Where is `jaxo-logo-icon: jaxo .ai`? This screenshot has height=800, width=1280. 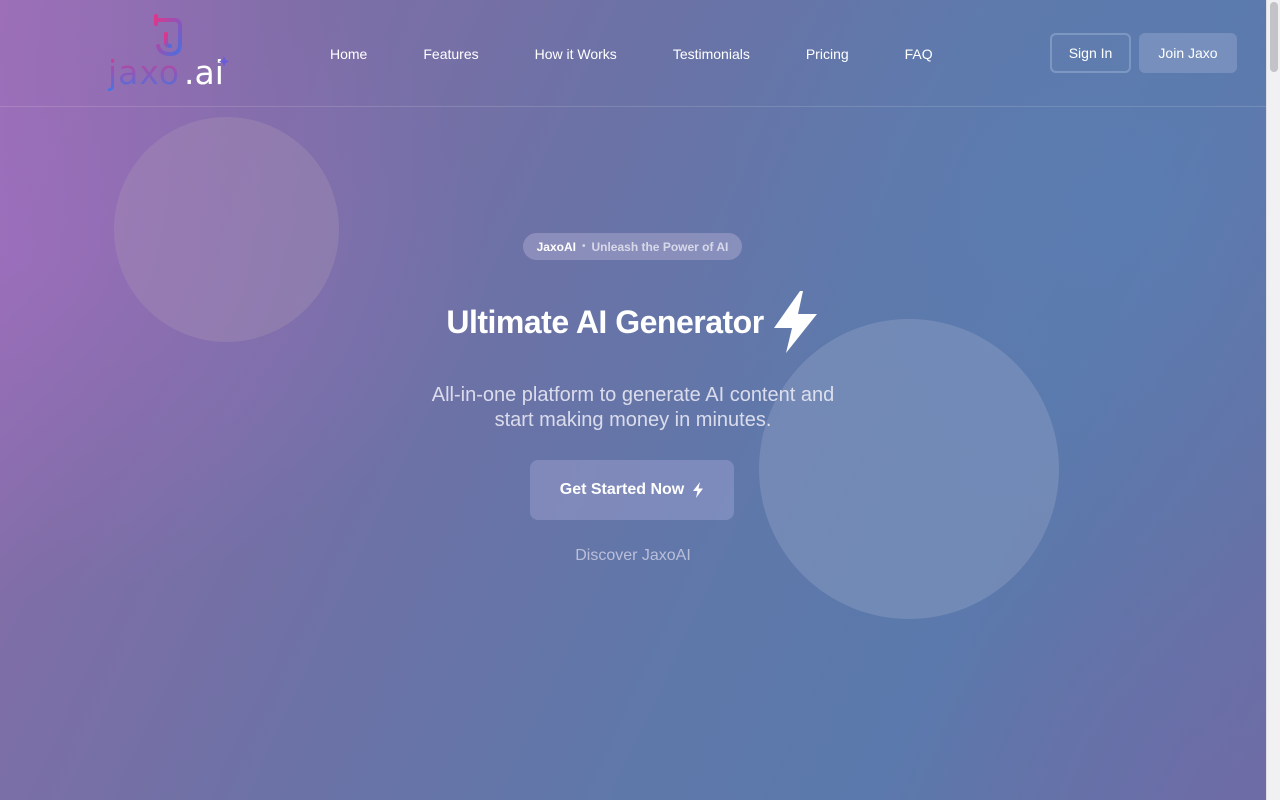 jaxo-logo-icon: jaxo .ai is located at coordinates (168, 53).